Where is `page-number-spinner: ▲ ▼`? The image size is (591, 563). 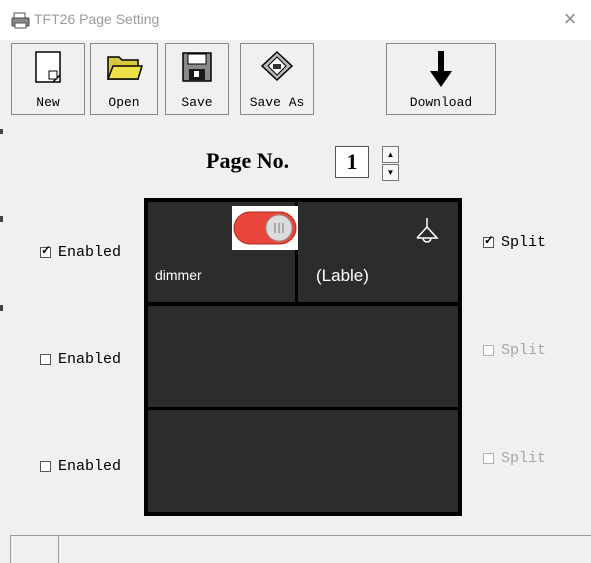 page-number-spinner: ▲ ▼ is located at coordinates (390, 163).